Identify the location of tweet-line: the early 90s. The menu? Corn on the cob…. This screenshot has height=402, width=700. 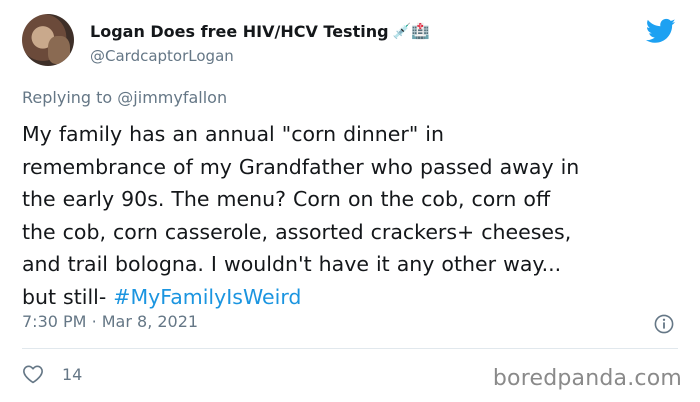
(286, 199).